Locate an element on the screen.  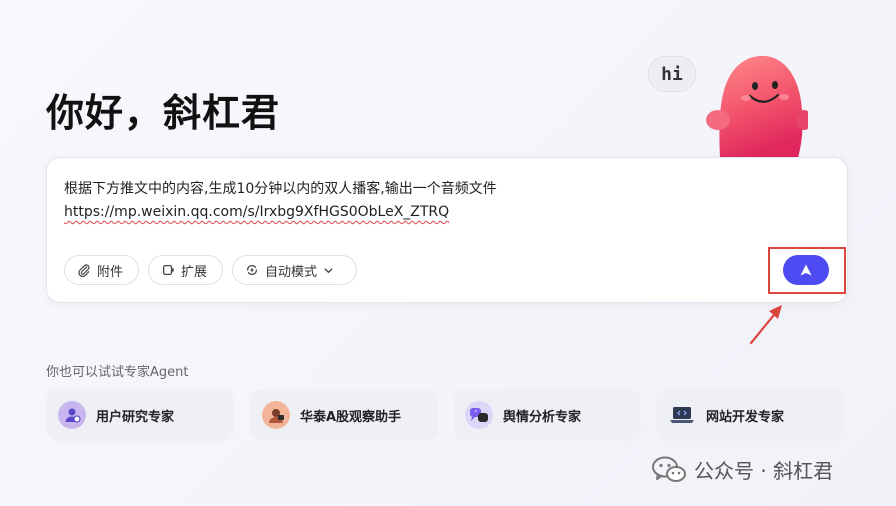
watermark-text: 公众号 · 斜杠君 is located at coordinates (764, 471).